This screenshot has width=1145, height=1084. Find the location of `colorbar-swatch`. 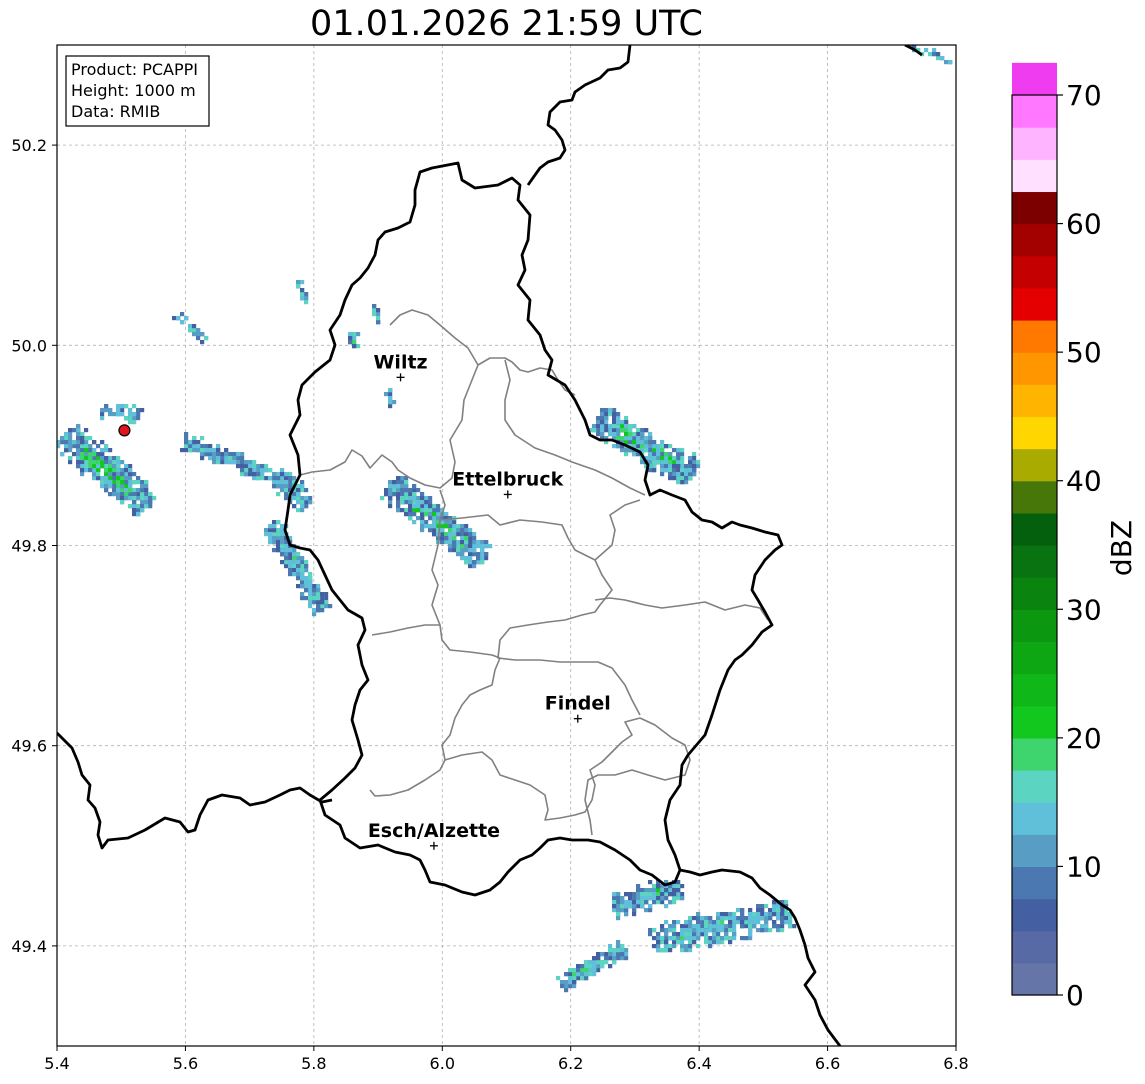

colorbar-swatch is located at coordinates (1034, 176).